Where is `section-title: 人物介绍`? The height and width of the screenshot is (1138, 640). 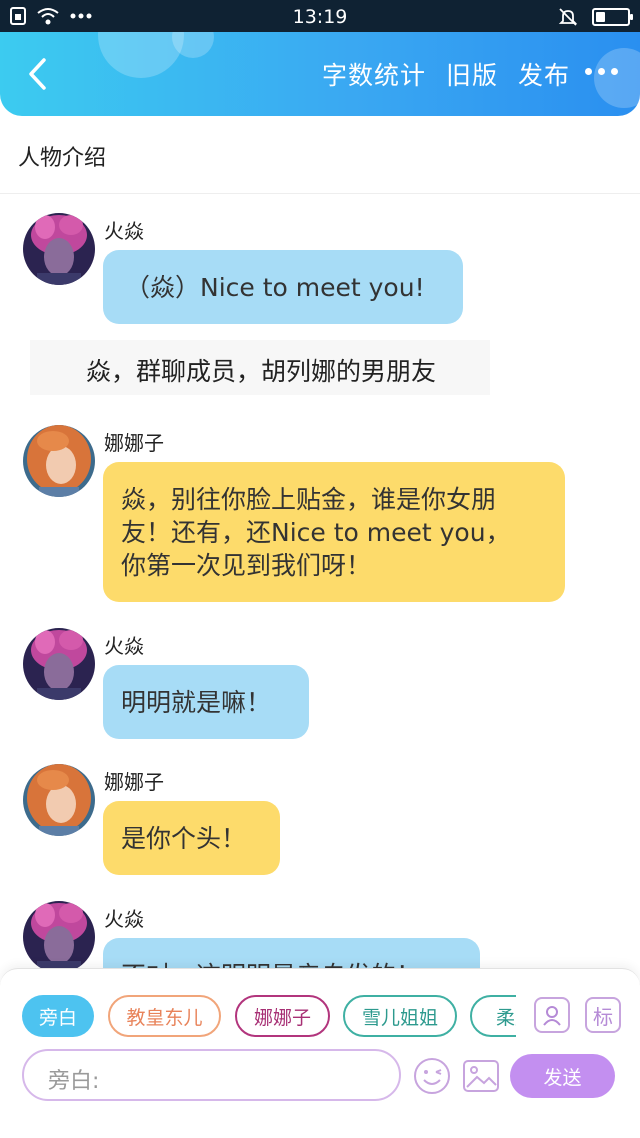
section-title: 人物介绍 is located at coordinates (62, 158).